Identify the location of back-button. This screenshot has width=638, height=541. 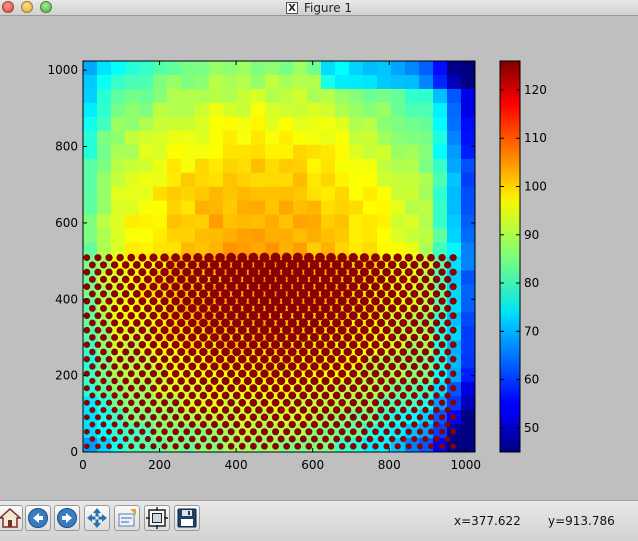
(38, 518).